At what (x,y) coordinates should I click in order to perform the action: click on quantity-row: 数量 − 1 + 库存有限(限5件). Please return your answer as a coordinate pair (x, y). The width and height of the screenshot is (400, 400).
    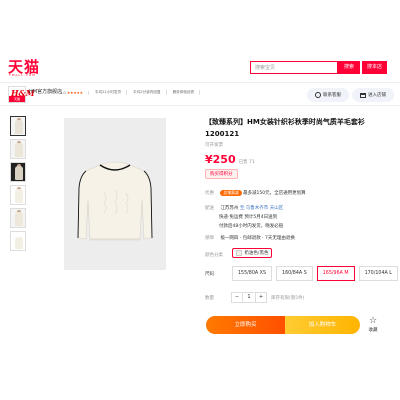
    Looking at the image, I should click on (254, 297).